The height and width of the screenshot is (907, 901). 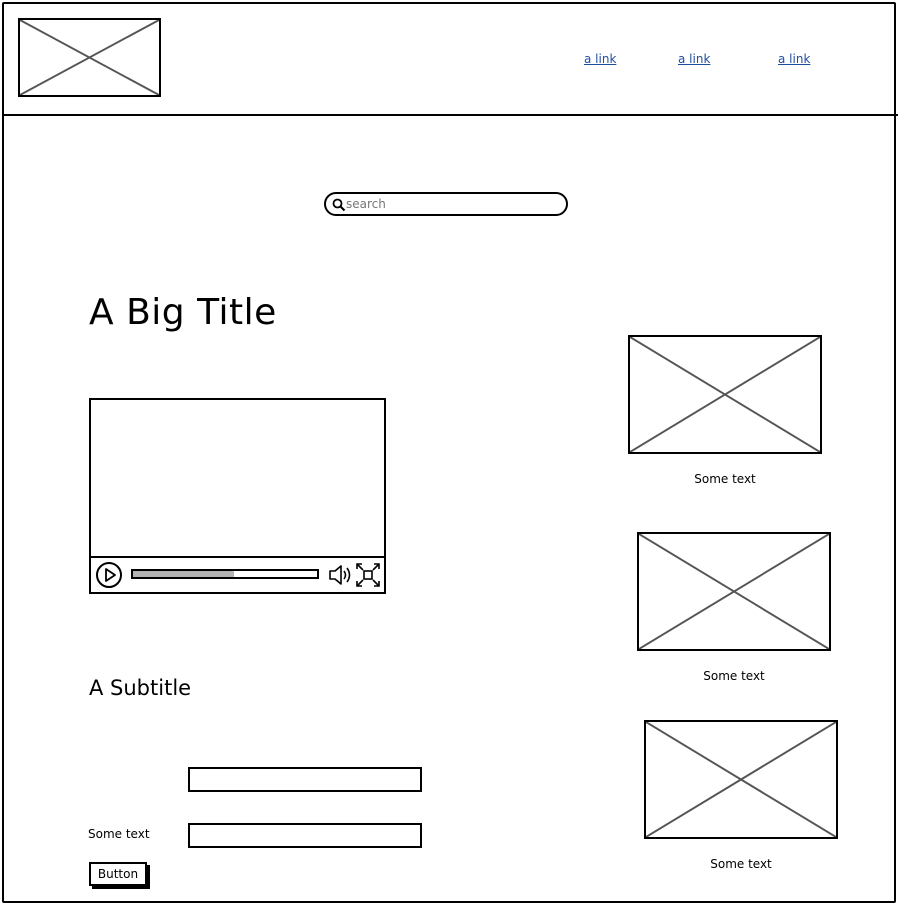 What do you see at coordinates (694, 59) in the screenshot?
I see `nav-link-2: a link` at bounding box center [694, 59].